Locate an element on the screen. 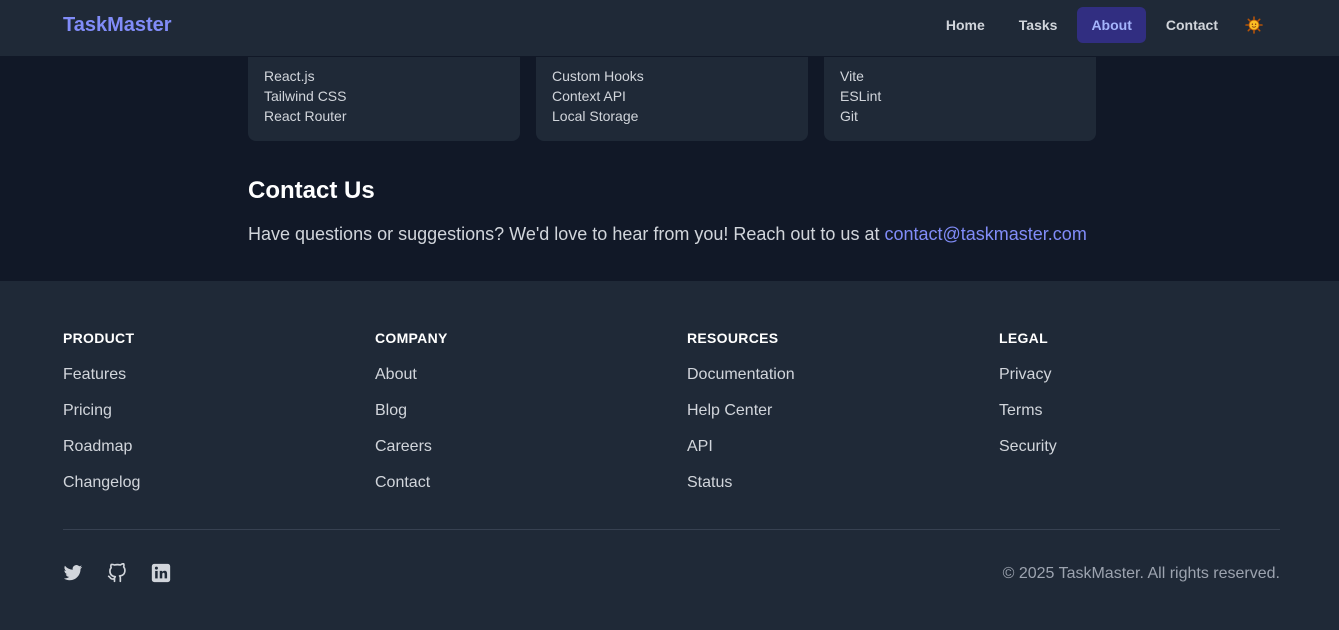 The height and width of the screenshot is (630, 1339). footer-heading: COMPANY is located at coordinates (411, 338).